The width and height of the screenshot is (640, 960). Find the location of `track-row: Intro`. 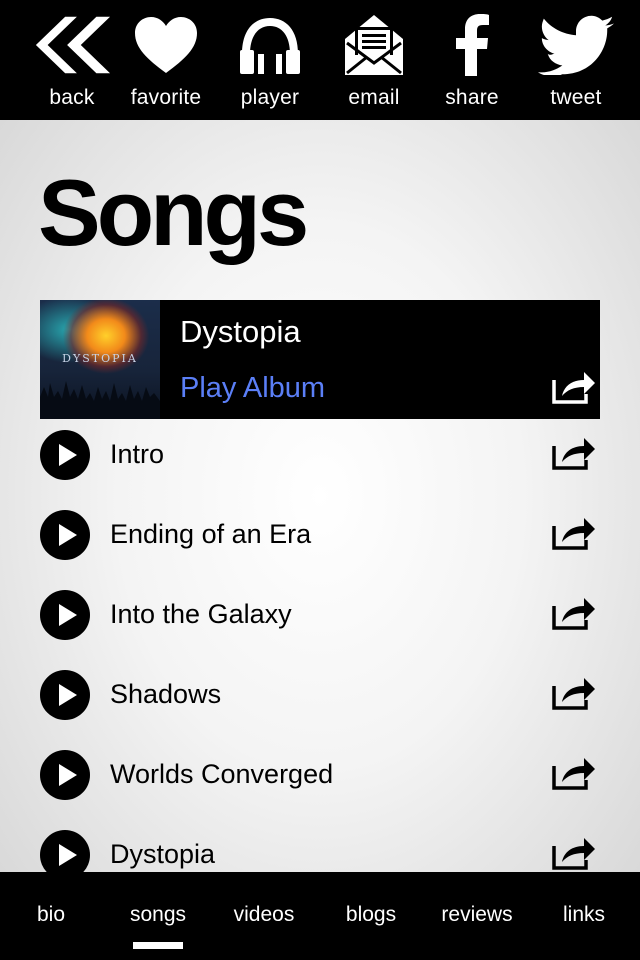

track-row: Intro is located at coordinates (320, 460).